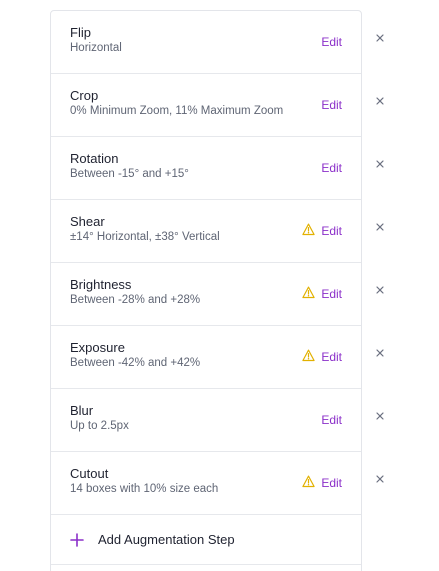 Image resolution: width=439 pixels, height=571 pixels. Describe the element at coordinates (135, 363) in the screenshot. I see `step-subtitle: Between -42% and +42%` at that location.